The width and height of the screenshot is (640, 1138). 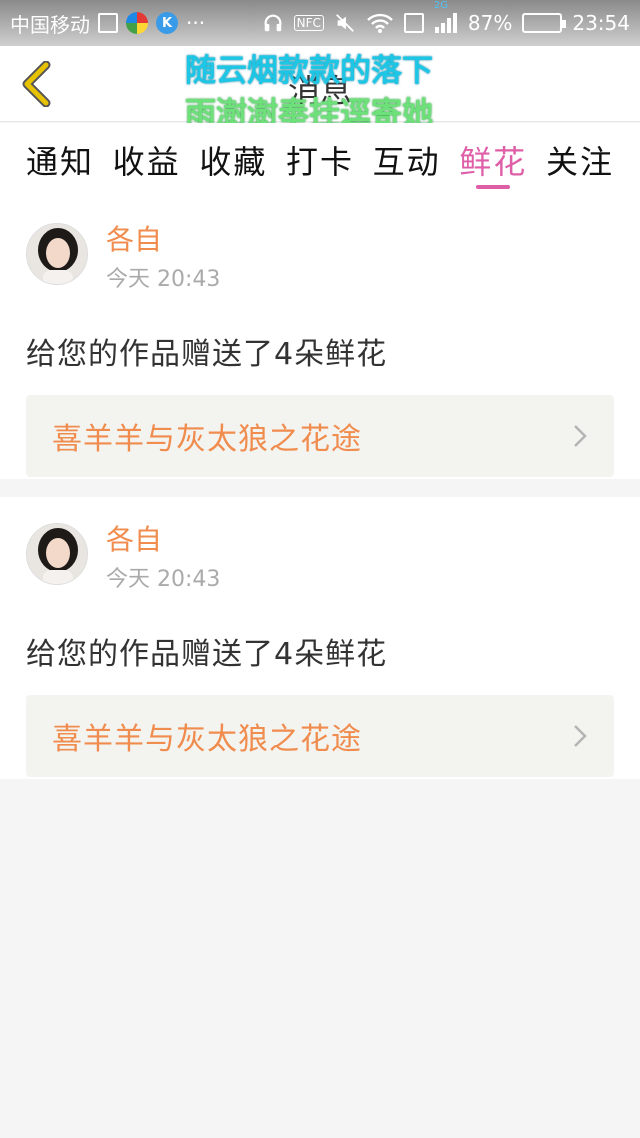 What do you see at coordinates (441, 5) in the screenshot?
I see `network-type-label: 2G` at bounding box center [441, 5].